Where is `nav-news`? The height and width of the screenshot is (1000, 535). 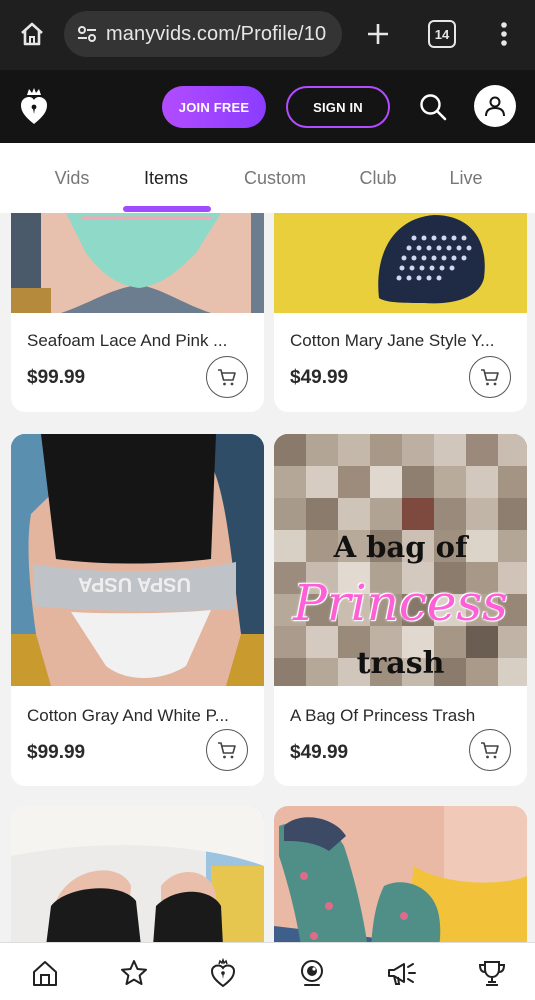 nav-news is located at coordinates (402, 973).